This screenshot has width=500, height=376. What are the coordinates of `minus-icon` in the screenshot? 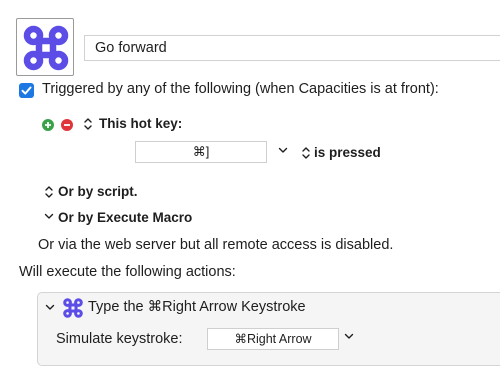 It's located at (67, 125).